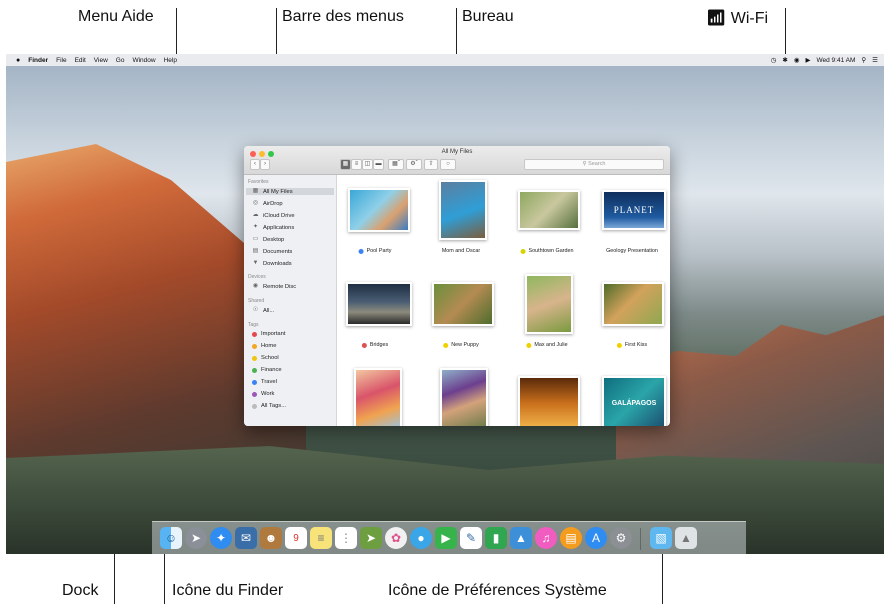  I want to click on arrange-button: ▦ˇ, so click(396, 164).